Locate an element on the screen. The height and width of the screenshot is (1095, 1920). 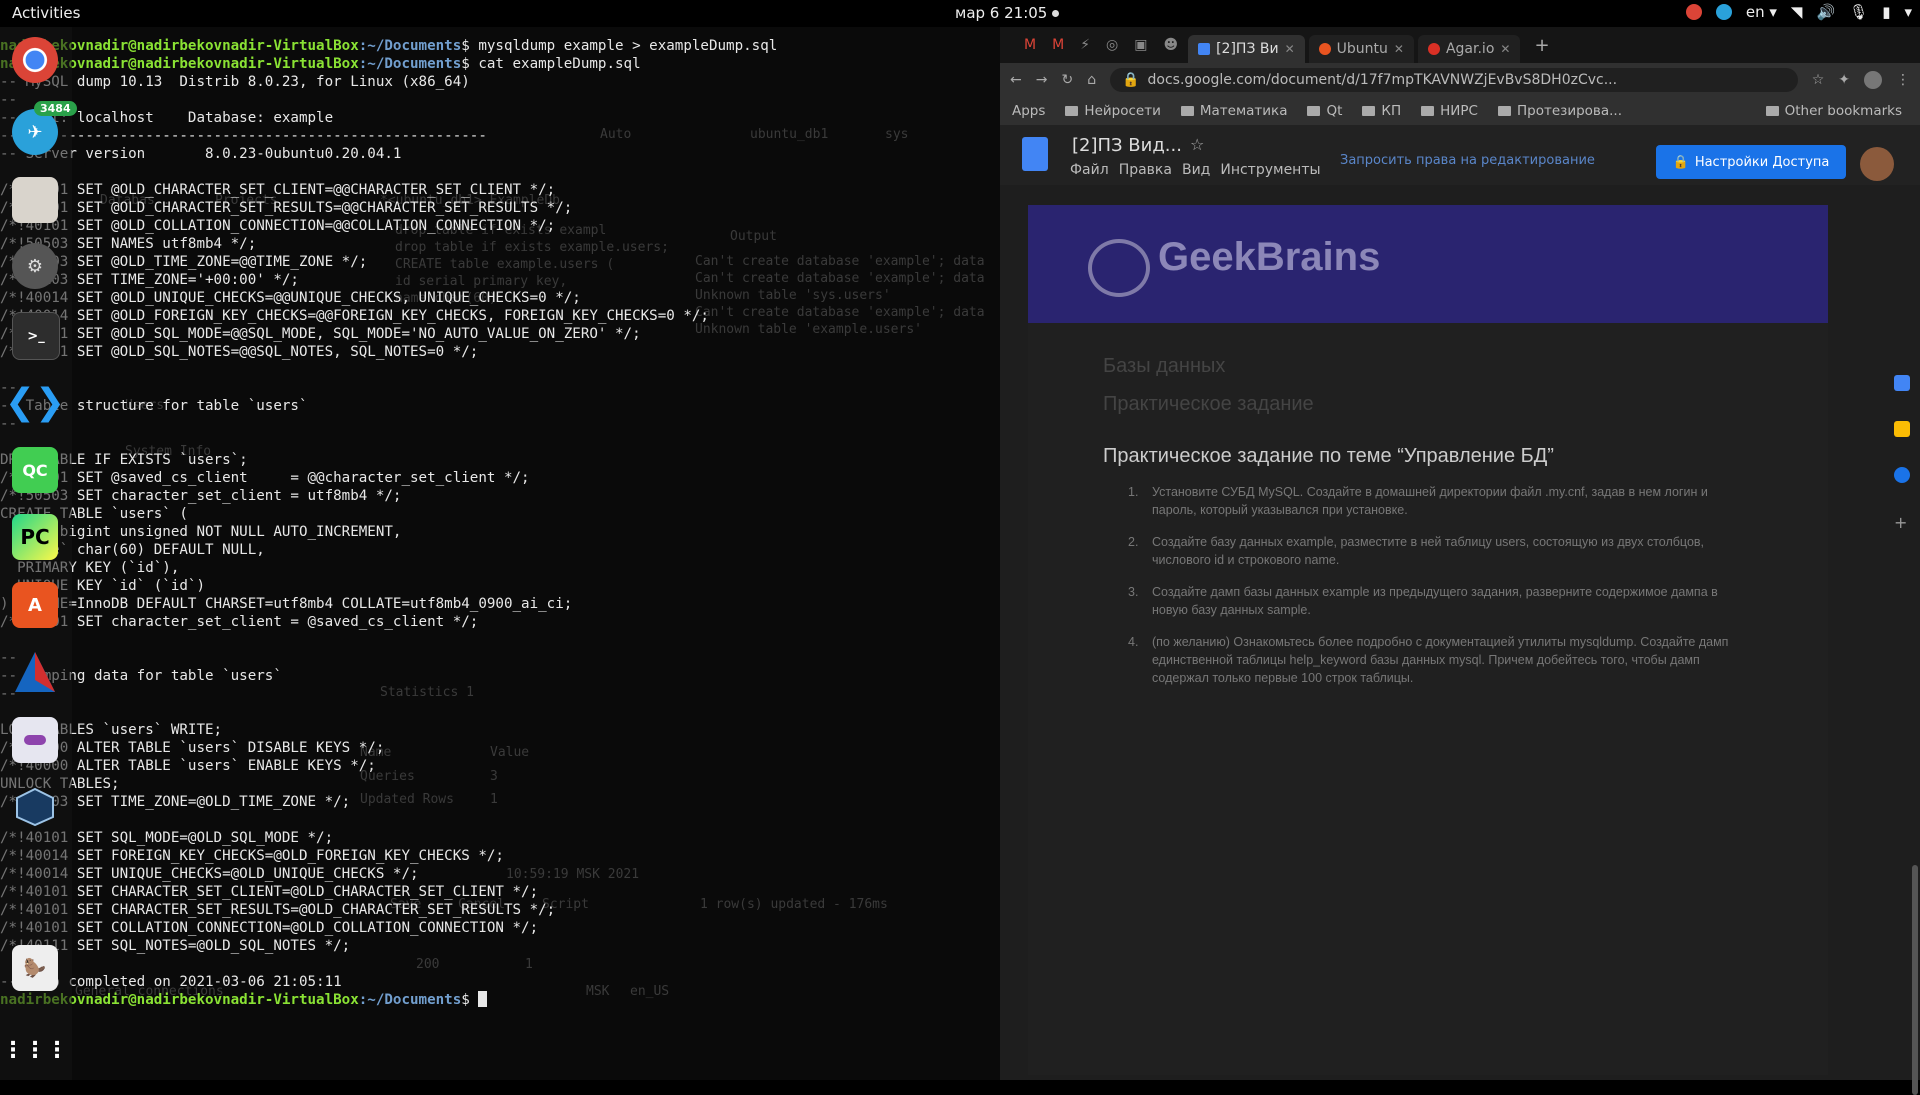
dbeaver-icon: 🦫 is located at coordinates (35, 968).